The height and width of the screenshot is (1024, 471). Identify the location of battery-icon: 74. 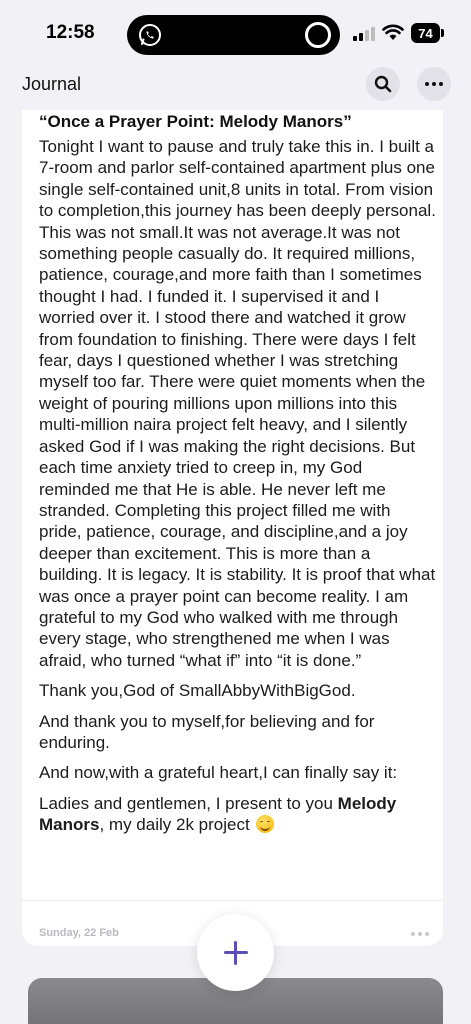
(425, 33).